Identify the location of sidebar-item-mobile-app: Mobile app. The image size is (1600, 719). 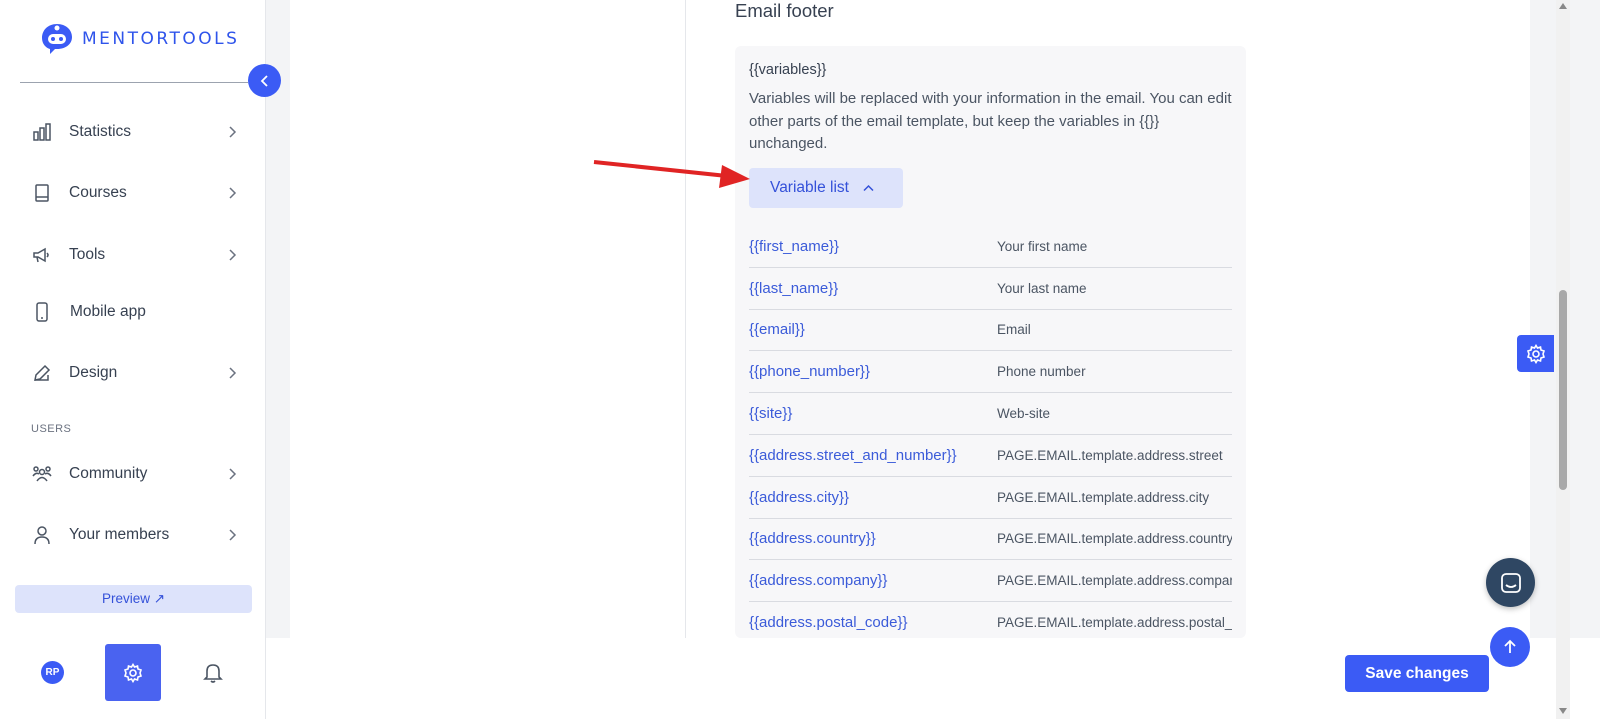
(135, 312).